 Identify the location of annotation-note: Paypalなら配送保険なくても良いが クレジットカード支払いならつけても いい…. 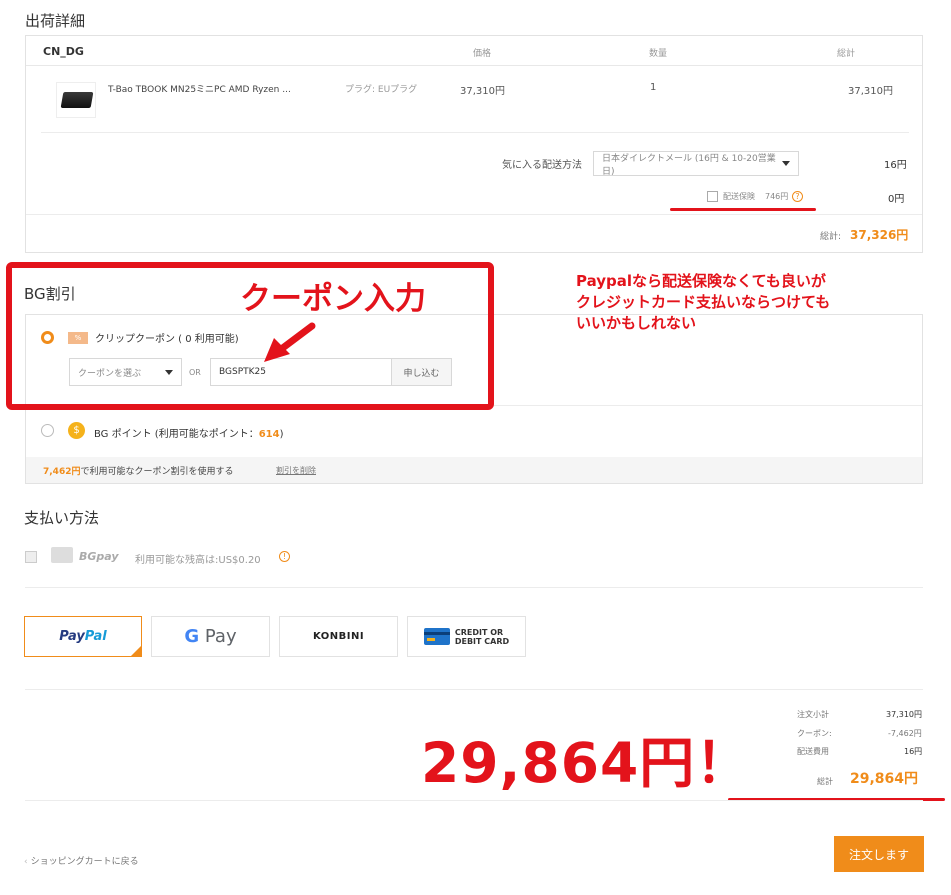
(703, 302).